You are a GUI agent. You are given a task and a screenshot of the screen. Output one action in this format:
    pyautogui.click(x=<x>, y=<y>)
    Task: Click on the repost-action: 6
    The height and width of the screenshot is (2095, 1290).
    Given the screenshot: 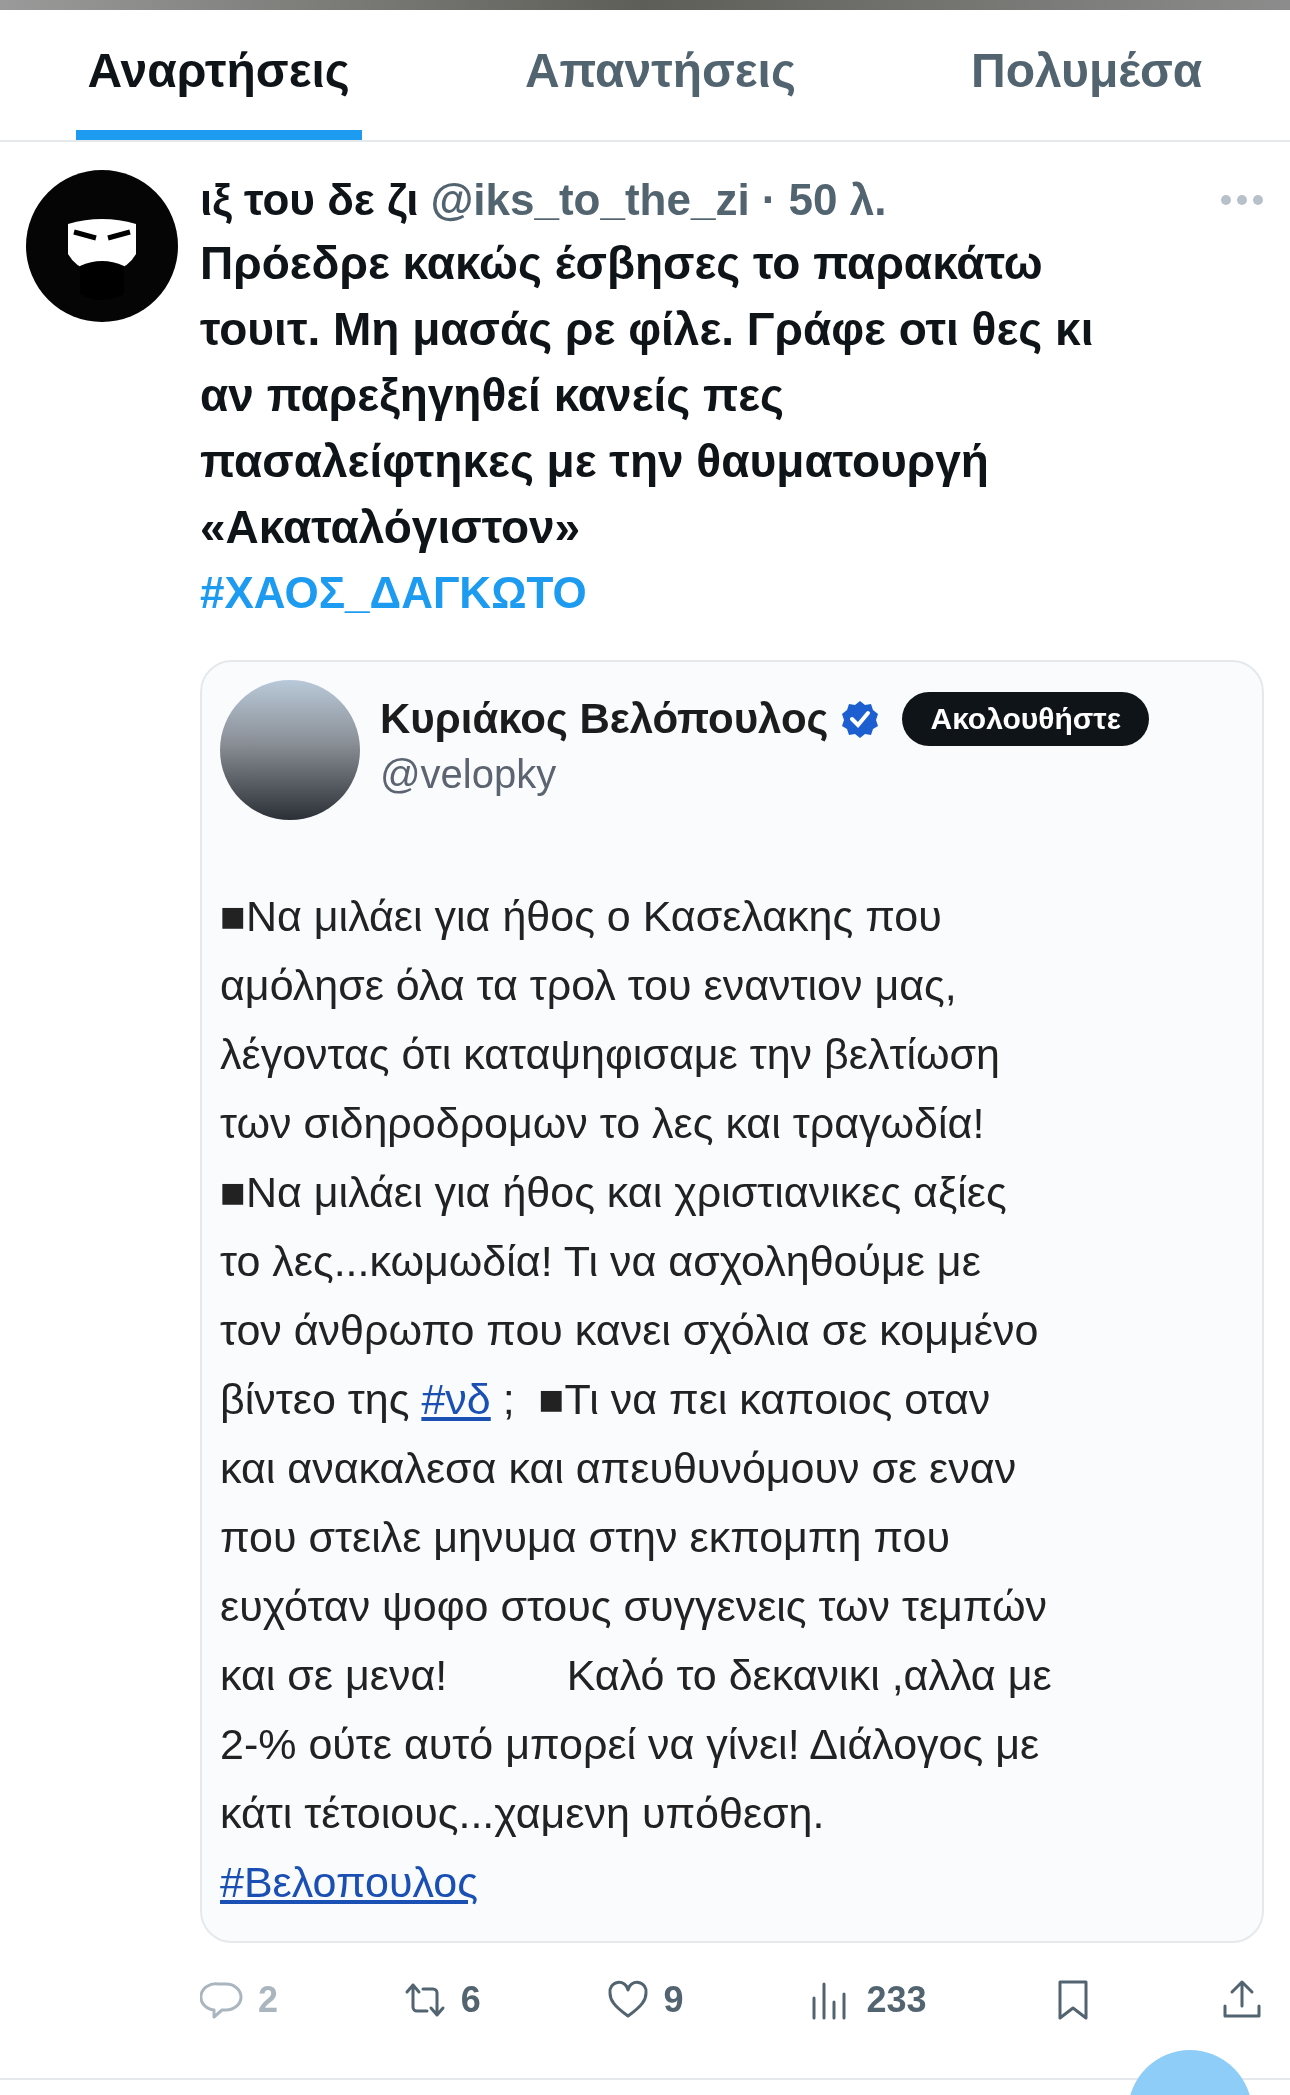 What is the action you would take?
    pyautogui.click(x=441, y=2000)
    